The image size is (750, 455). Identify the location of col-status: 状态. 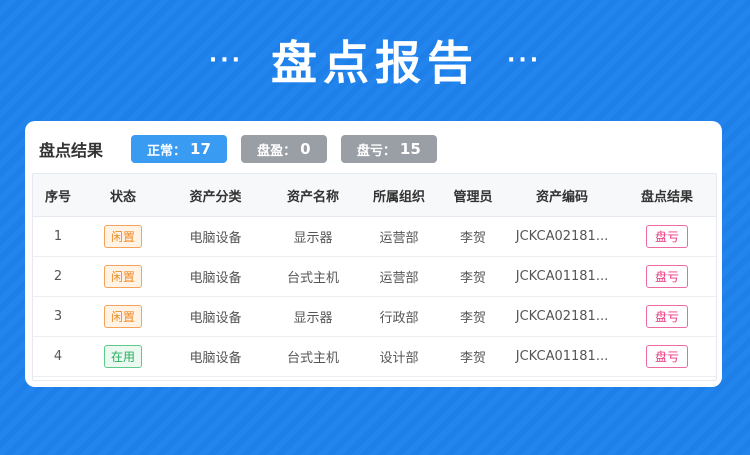
(123, 195).